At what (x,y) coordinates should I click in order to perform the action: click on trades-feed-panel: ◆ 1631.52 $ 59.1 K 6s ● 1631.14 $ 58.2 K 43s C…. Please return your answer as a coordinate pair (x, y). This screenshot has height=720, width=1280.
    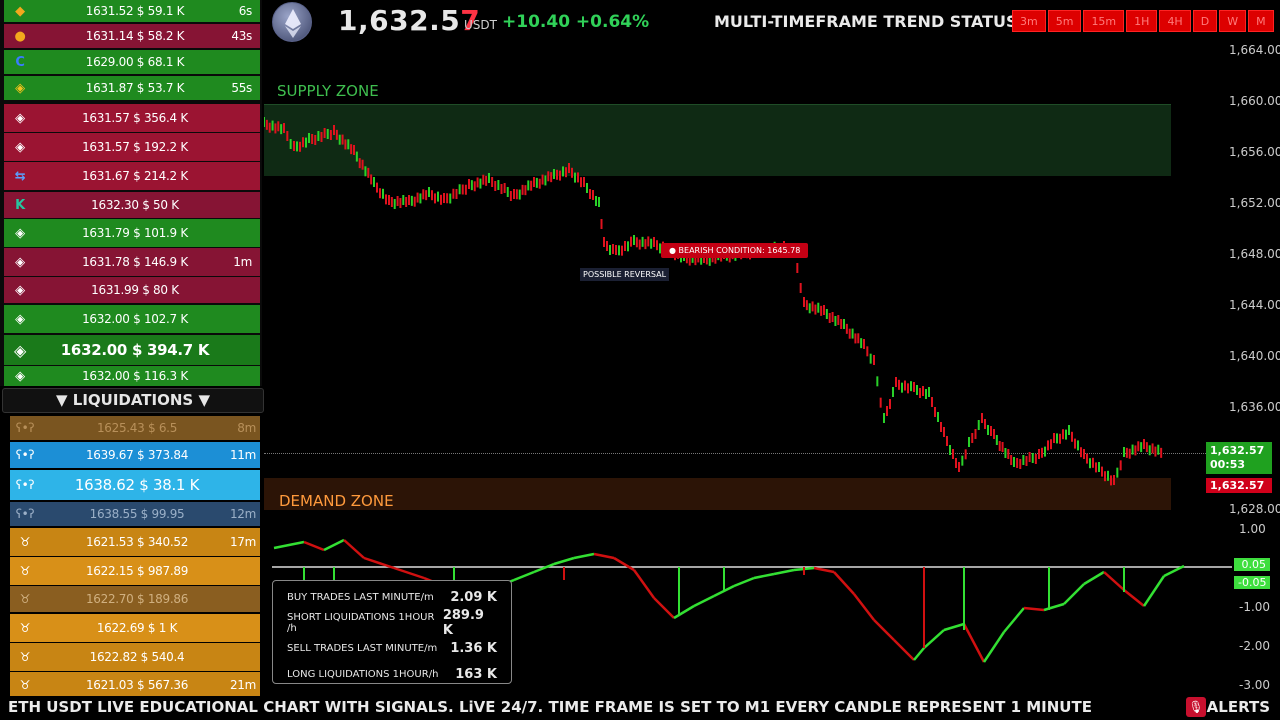
    Looking at the image, I should click on (131, 193).